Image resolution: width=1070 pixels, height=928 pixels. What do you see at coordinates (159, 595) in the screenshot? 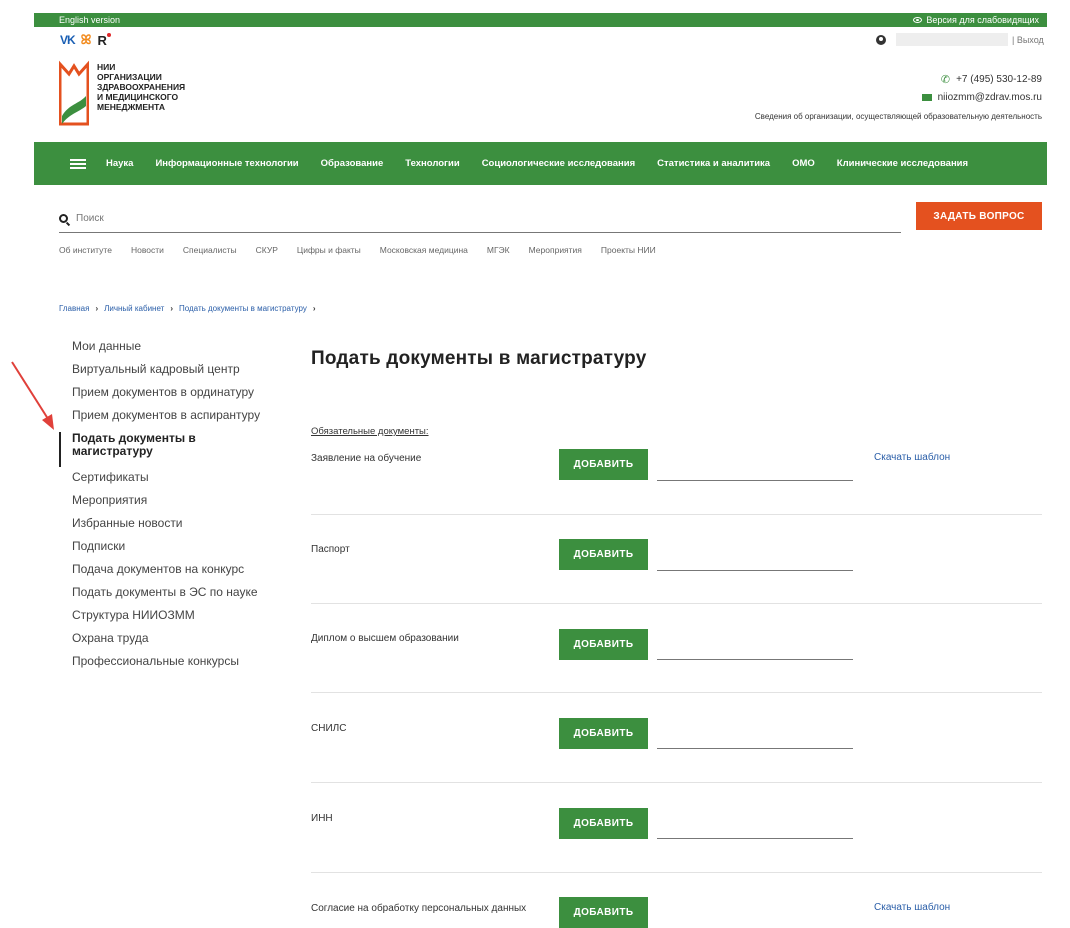
I see `sidebar-item-science-council: Подать документы в ЭС по науке` at bounding box center [159, 595].